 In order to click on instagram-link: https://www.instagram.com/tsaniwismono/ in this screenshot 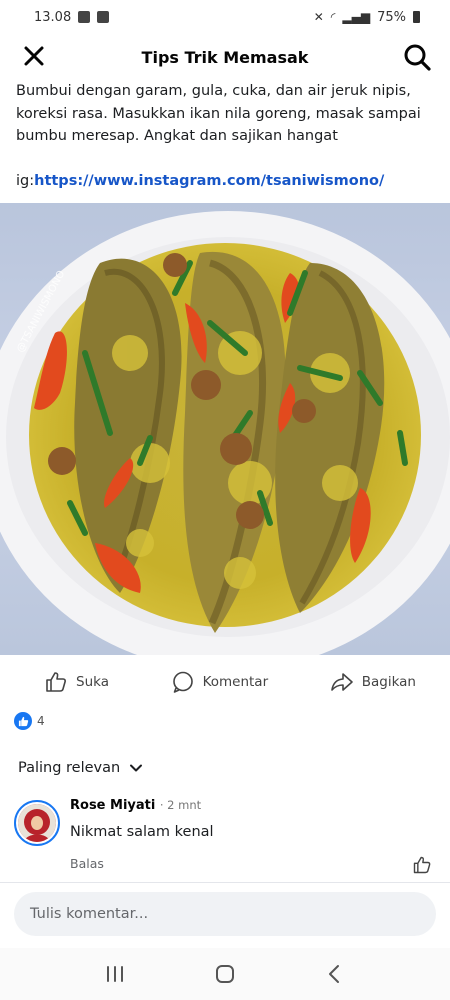, I will do `click(209, 181)`.